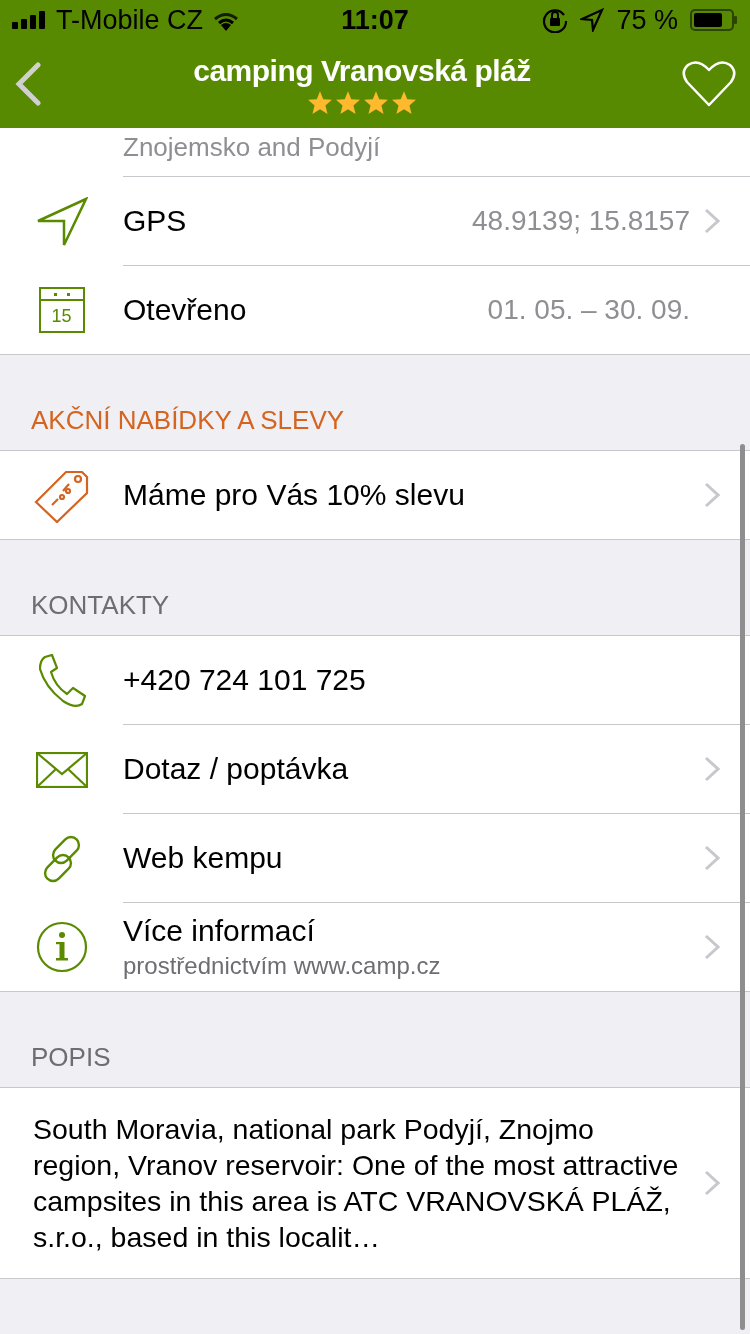 This screenshot has height=1334, width=750. What do you see at coordinates (61, 947) in the screenshot?
I see `info-icon` at bounding box center [61, 947].